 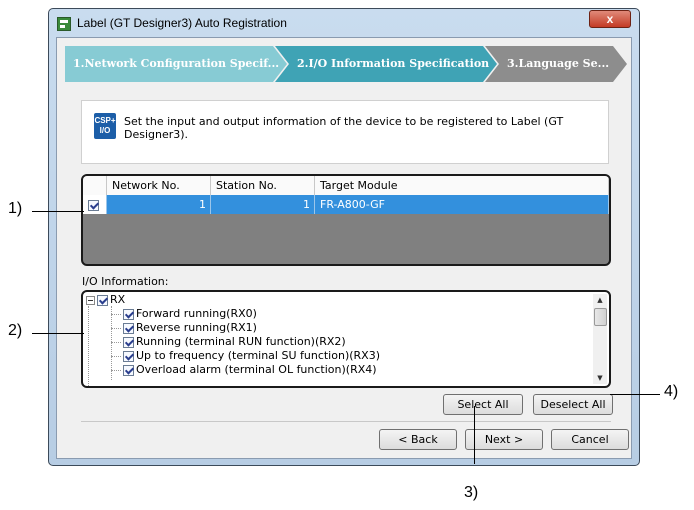 I want to click on scroll-down-icon: ▼, so click(x=600, y=378).